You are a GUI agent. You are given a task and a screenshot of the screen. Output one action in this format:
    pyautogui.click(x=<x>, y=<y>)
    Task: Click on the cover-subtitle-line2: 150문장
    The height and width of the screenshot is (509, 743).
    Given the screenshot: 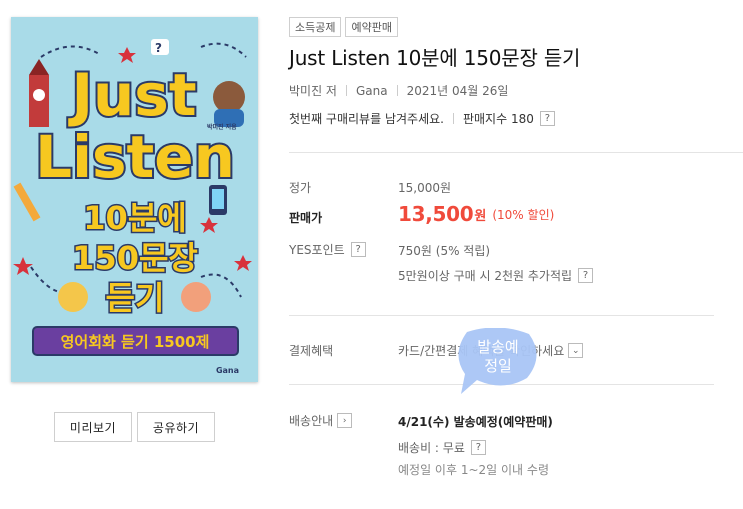 What is the action you would take?
    pyautogui.click(x=135, y=258)
    